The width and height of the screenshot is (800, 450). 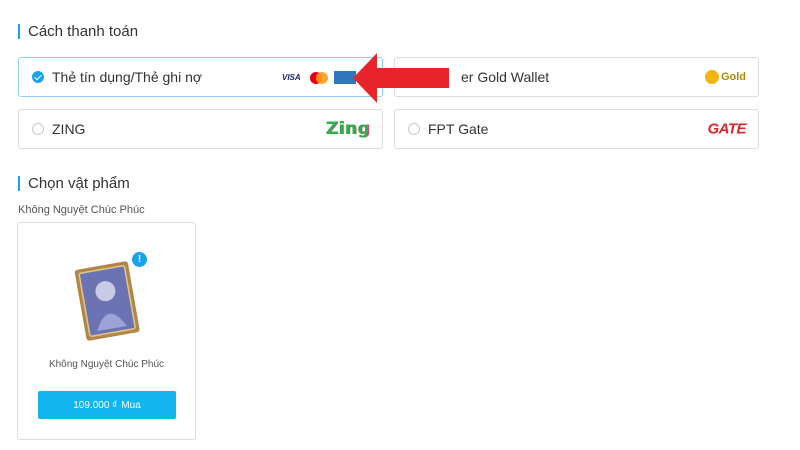 I want to click on item-image, so click(x=107, y=301).